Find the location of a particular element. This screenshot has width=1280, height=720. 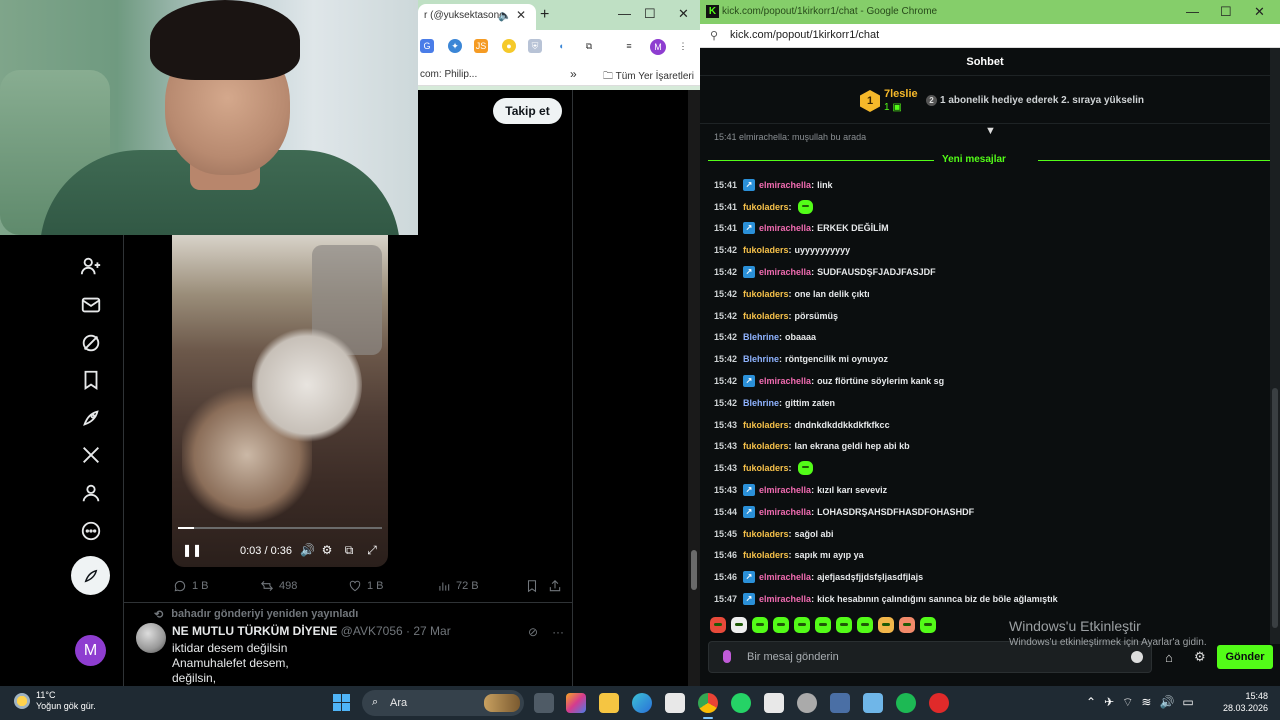

task-view-icon is located at coordinates (544, 703).